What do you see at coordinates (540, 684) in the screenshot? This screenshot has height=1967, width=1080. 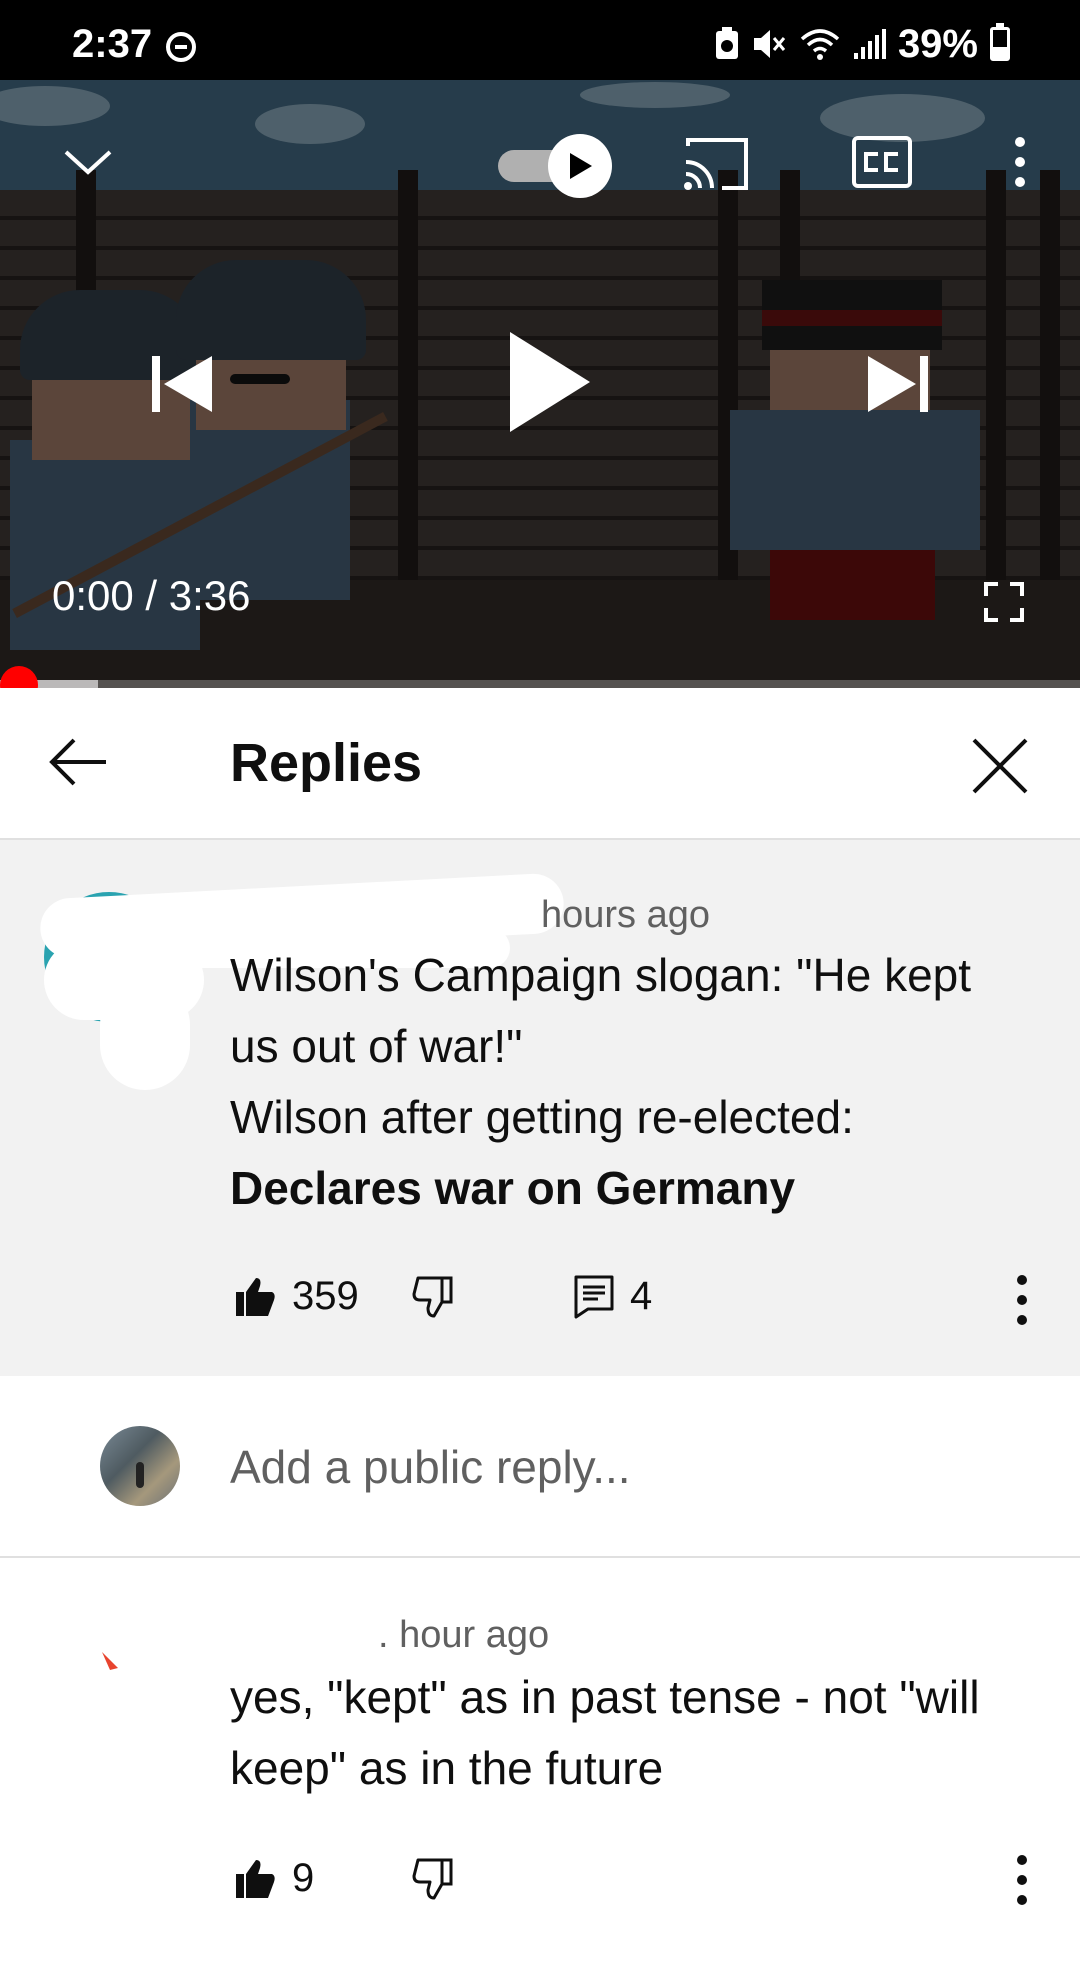 I see `progress-track` at bounding box center [540, 684].